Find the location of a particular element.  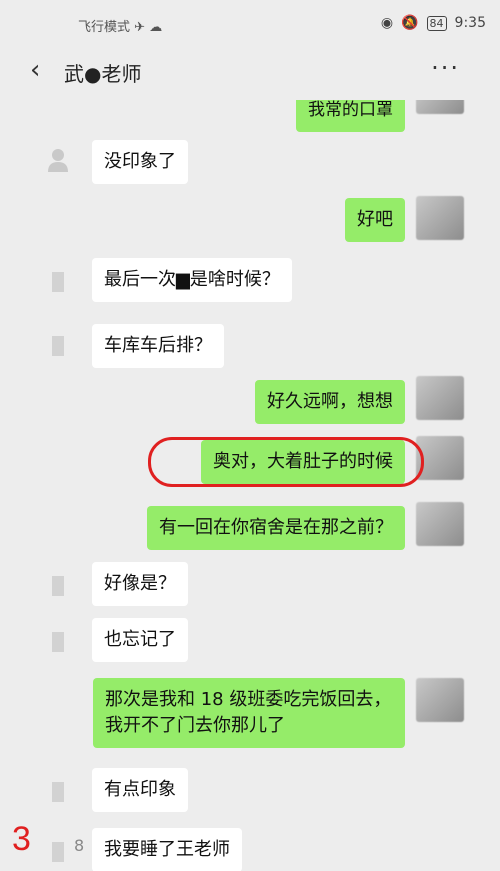

back-button: ‹ is located at coordinates (35, 70).